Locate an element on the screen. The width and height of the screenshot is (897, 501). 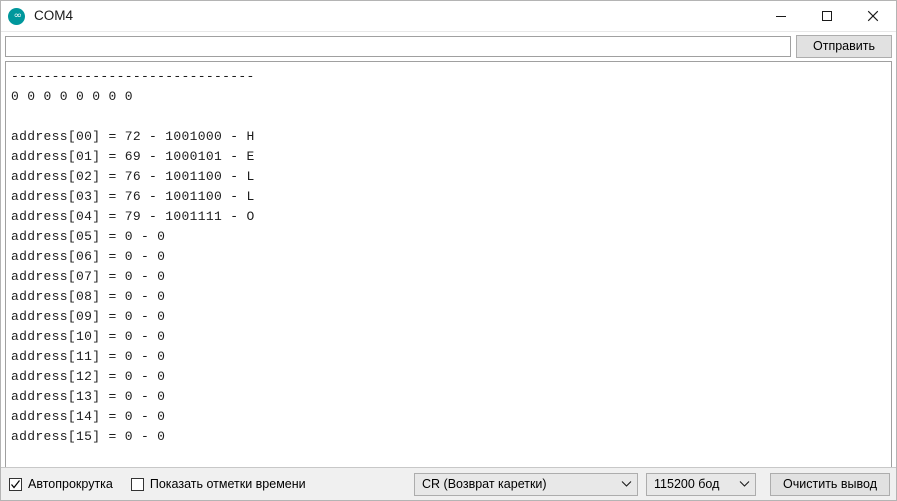
console-line: address[11] = 0 - 0 is located at coordinates (88, 356).